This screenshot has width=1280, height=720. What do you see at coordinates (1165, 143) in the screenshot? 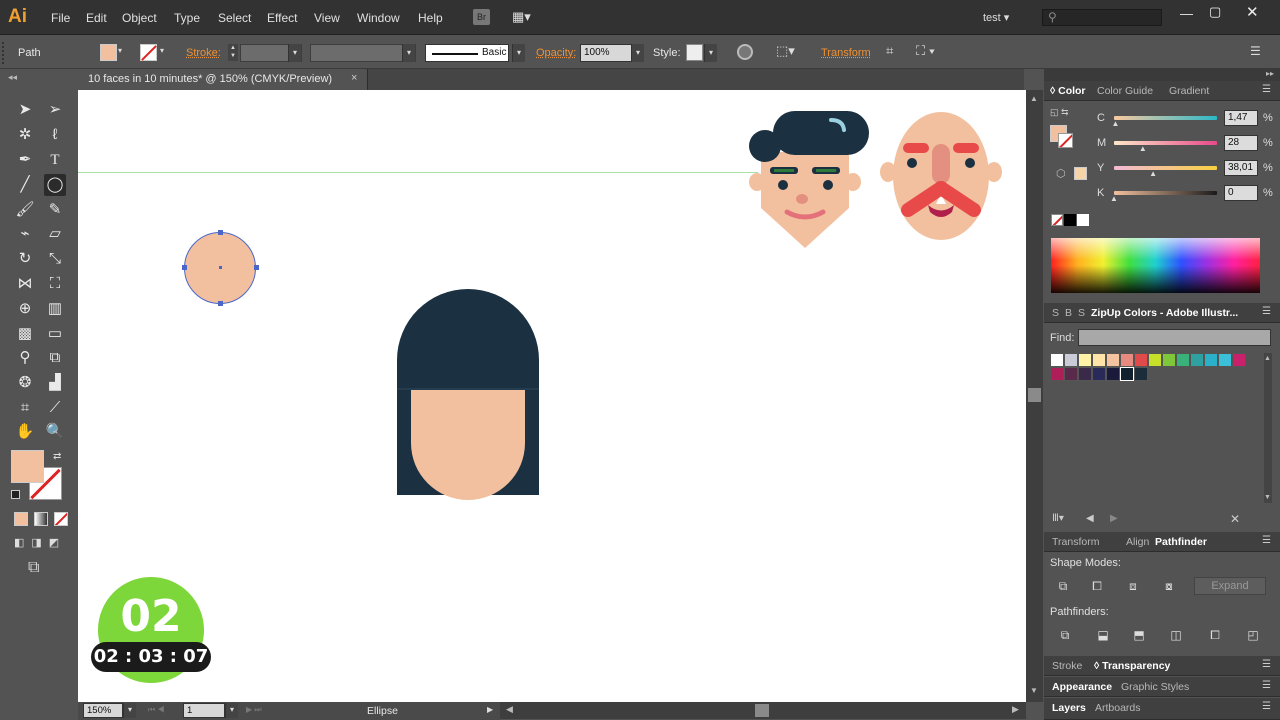
I see `magenta-slider` at bounding box center [1165, 143].